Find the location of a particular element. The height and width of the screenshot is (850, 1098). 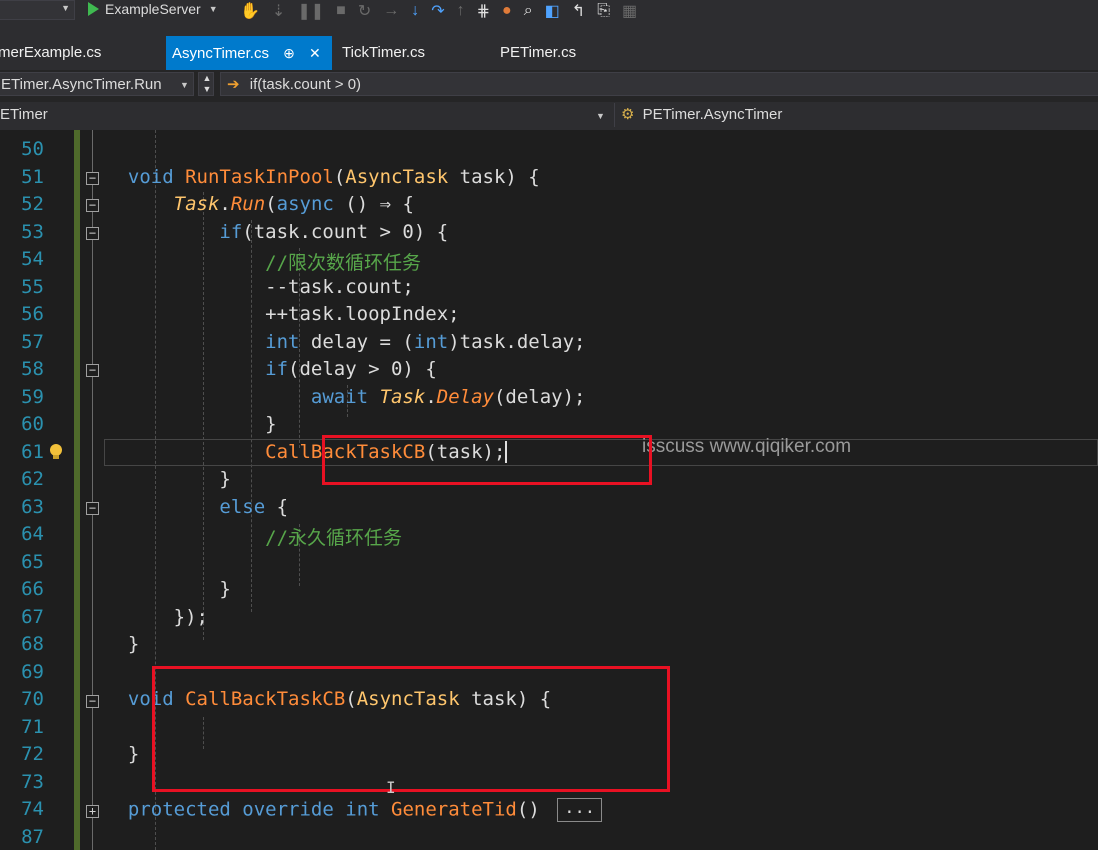

member-label: ETimer.AsyncTimer.Run is located at coordinates (81, 84).